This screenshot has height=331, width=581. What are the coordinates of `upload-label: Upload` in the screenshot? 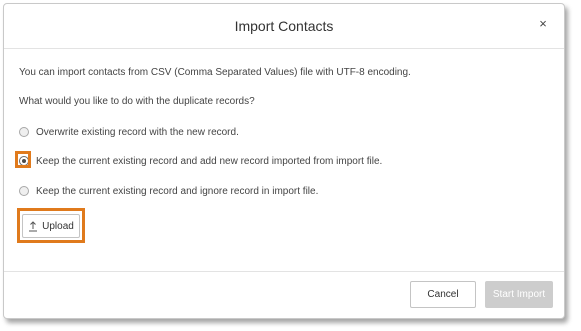 It's located at (58, 226).